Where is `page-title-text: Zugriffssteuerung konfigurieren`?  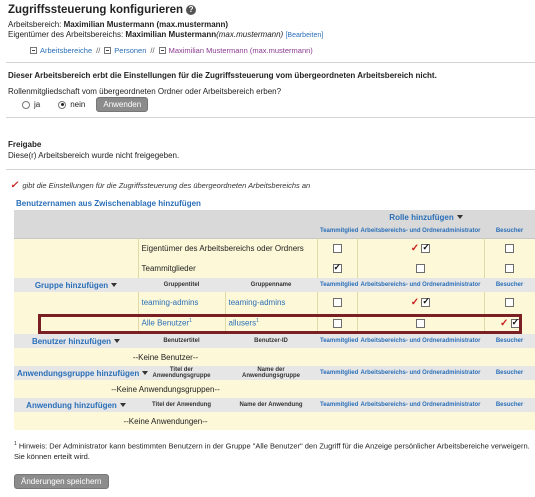 page-title-text: Zugriffssteuerung konfigurieren is located at coordinates (96, 10).